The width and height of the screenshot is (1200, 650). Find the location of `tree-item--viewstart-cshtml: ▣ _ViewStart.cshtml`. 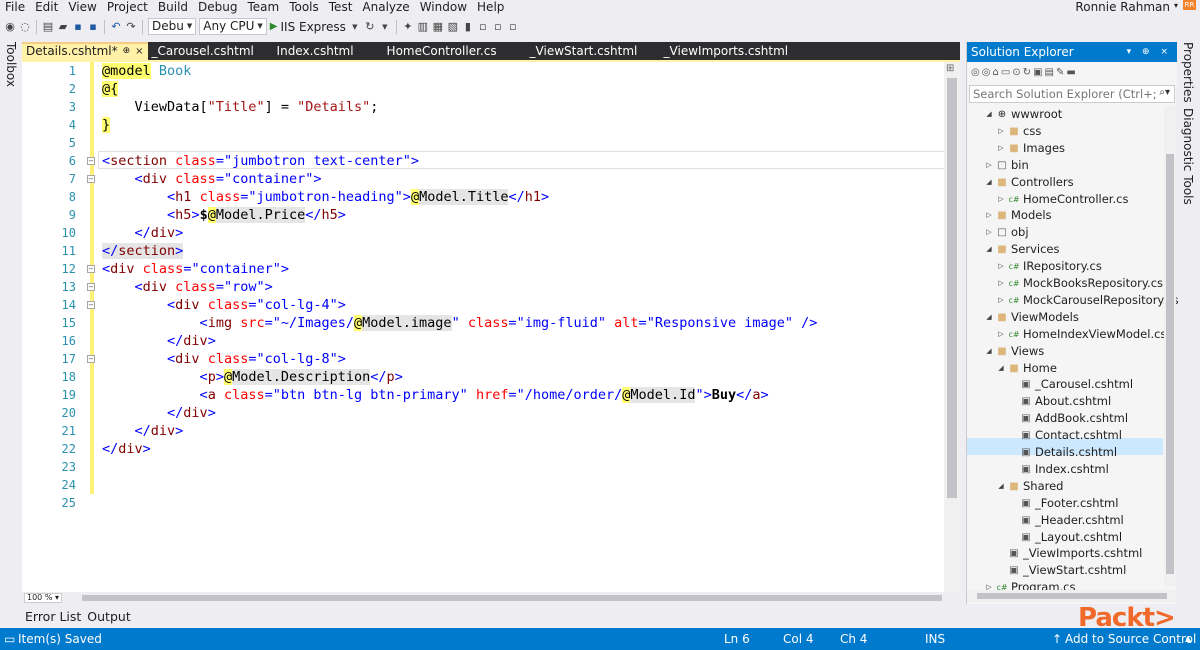

tree-item--viewstart-cshtml: ▣ _ViewStart.cshtml is located at coordinates (1061, 570).